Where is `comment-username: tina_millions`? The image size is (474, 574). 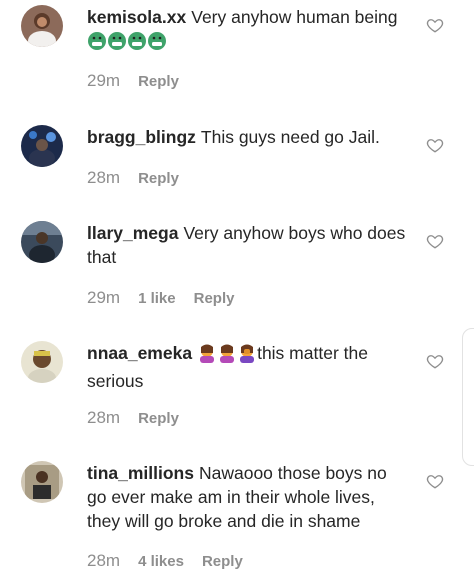 comment-username: tina_millions is located at coordinates (140, 473).